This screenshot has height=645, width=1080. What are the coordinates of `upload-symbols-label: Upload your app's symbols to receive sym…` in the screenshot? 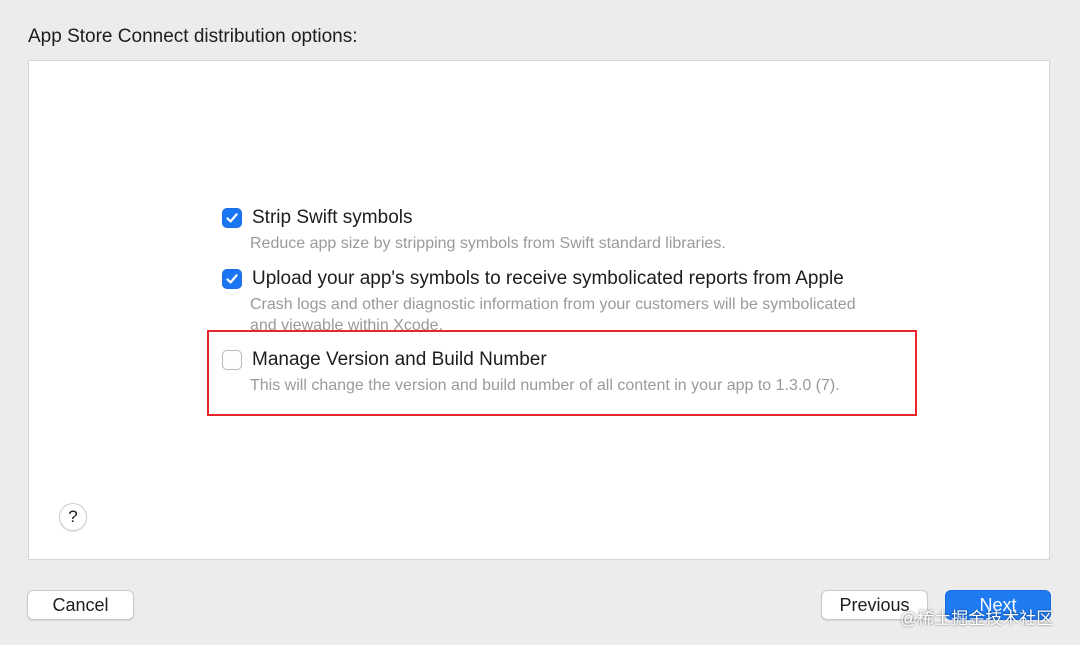 It's located at (548, 279).